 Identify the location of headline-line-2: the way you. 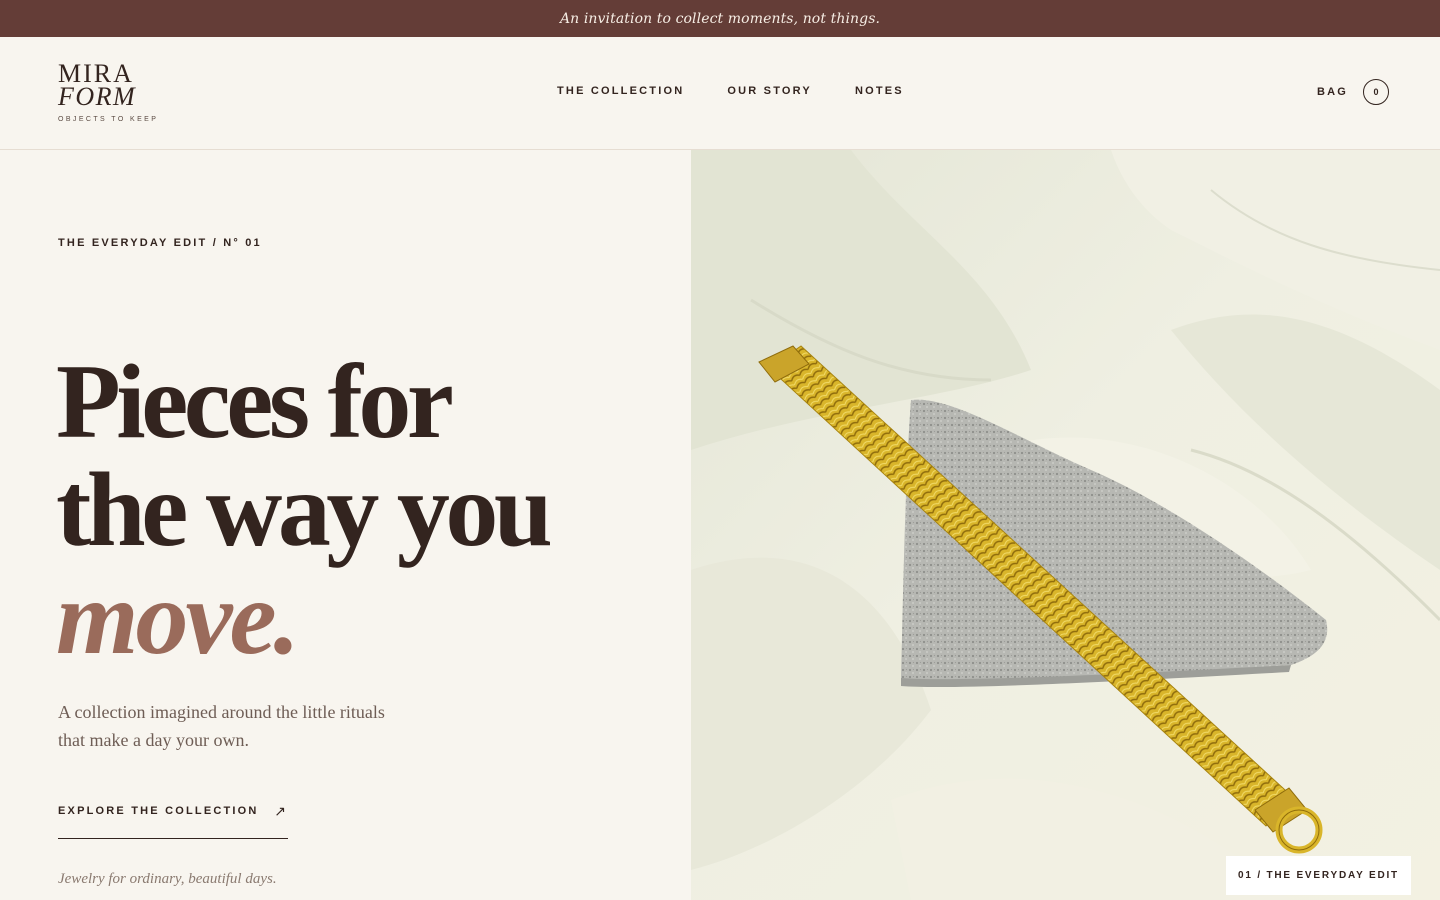
(304, 509).